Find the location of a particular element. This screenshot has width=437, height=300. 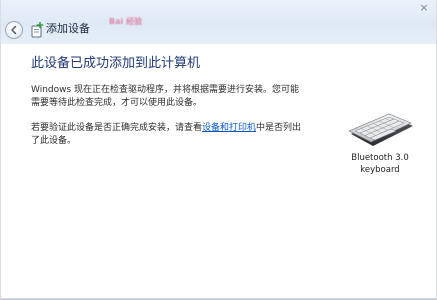

watermark-text: Bai 经验 is located at coordinates (126, 21).